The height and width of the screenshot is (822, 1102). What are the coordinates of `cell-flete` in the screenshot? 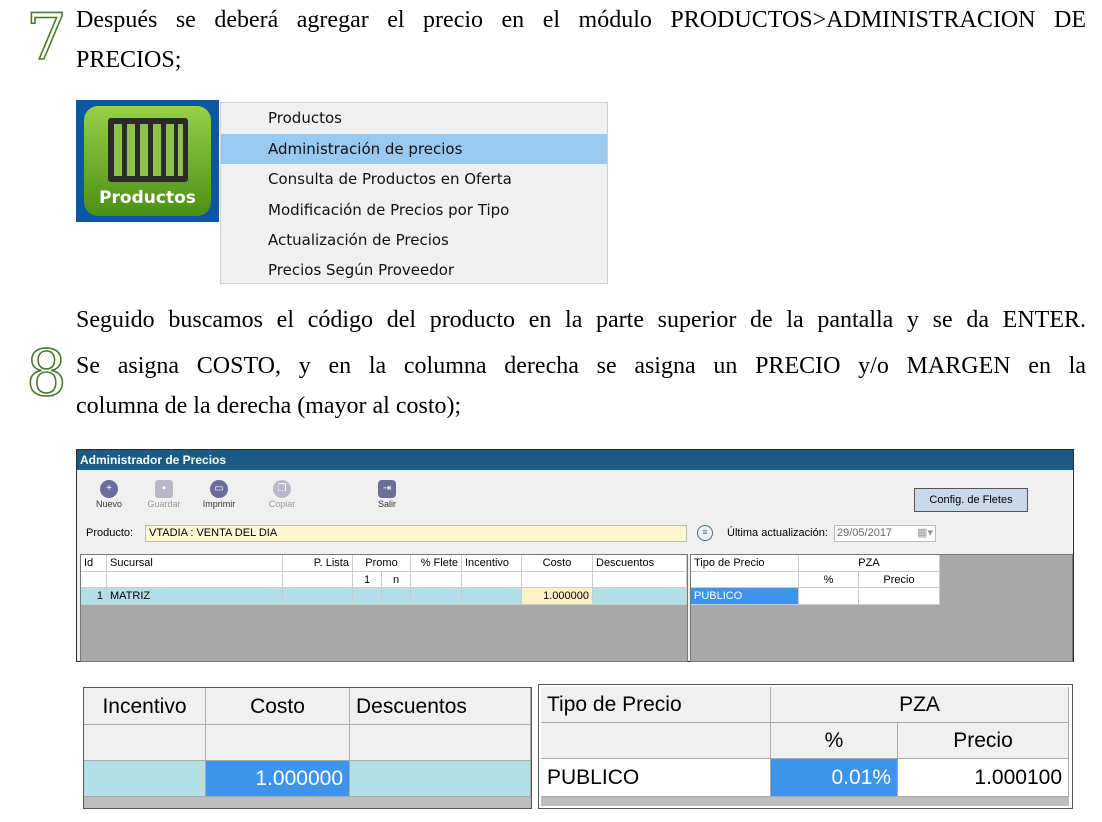 It's located at (436, 596).